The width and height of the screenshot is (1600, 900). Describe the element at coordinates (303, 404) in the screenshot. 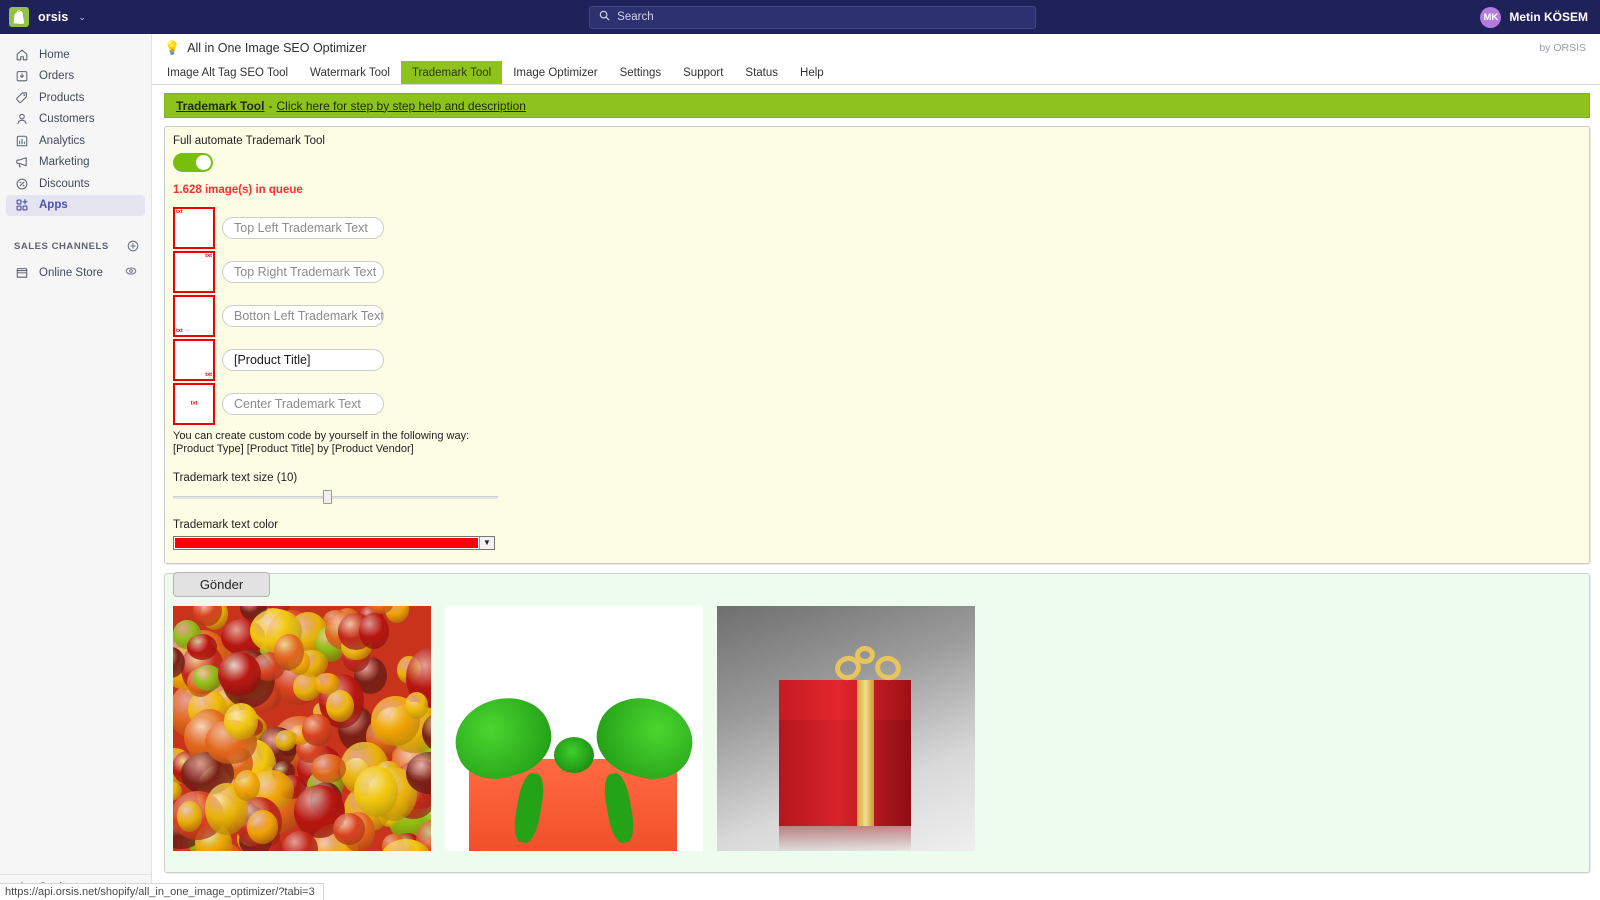

I see `center-trademark-input` at that location.